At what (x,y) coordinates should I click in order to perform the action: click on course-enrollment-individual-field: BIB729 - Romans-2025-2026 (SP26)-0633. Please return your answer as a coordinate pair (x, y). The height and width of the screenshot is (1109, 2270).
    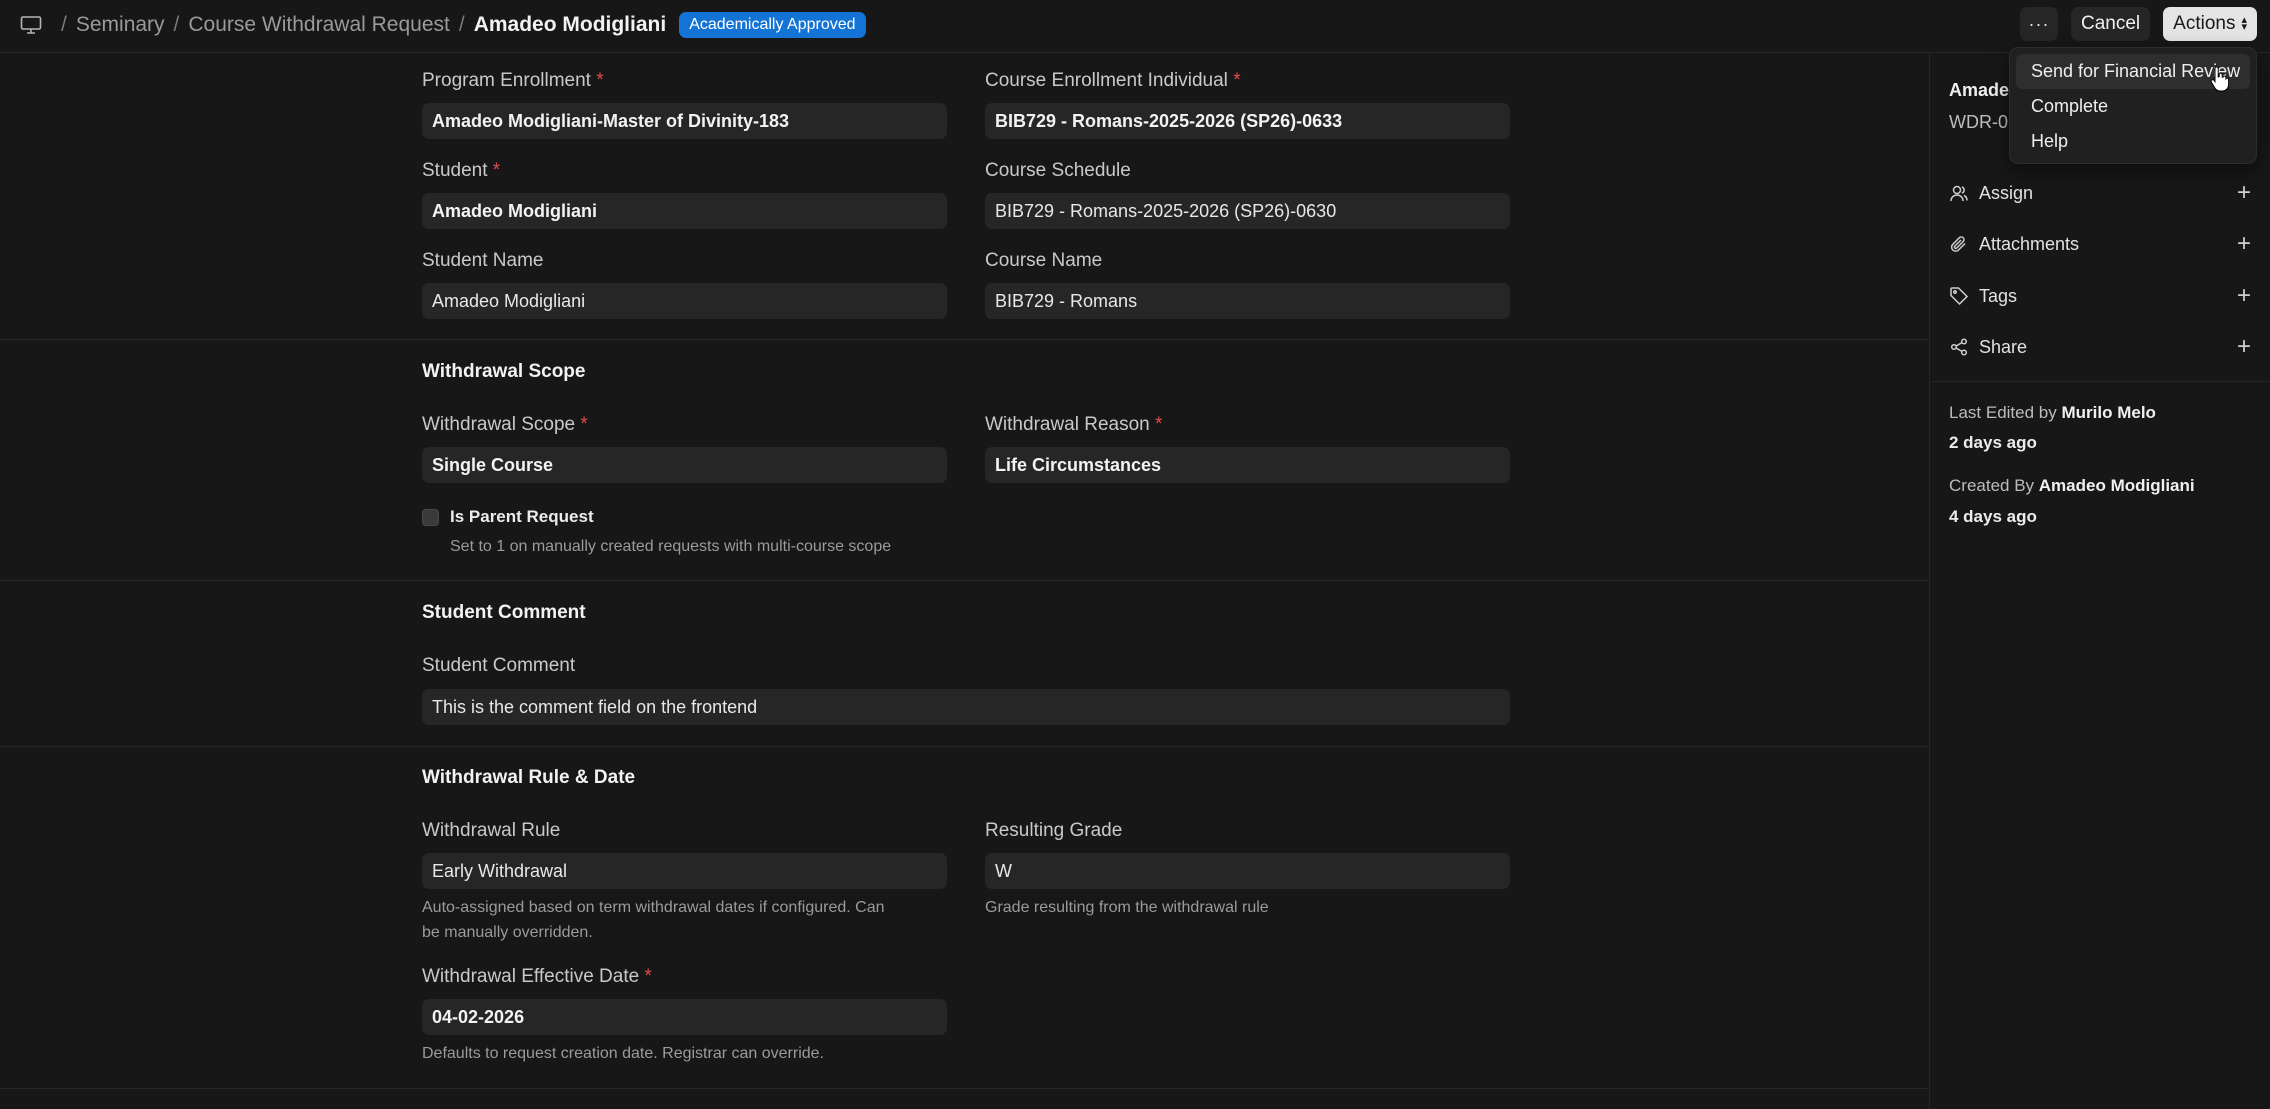
    Looking at the image, I should click on (1247, 121).